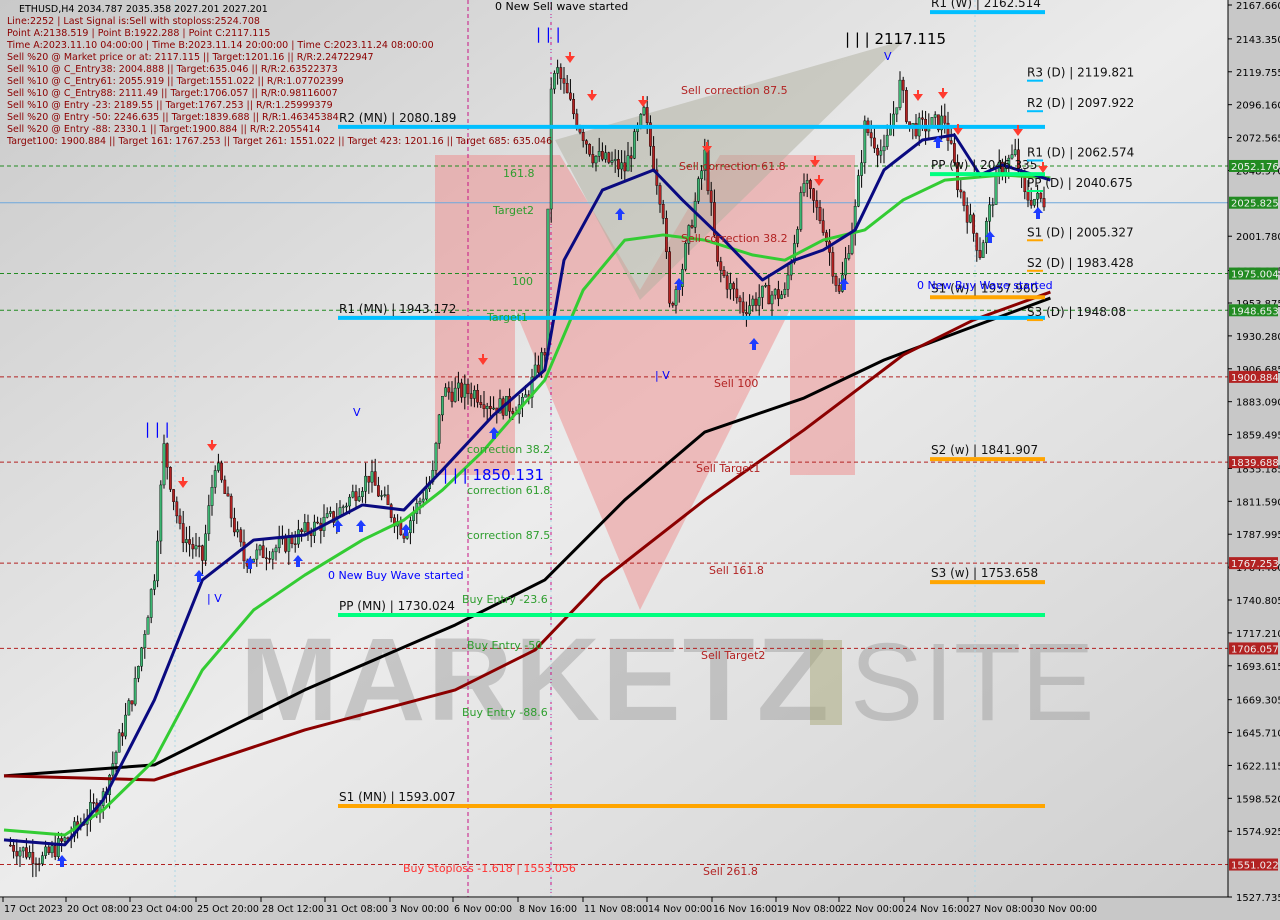  Describe the element at coordinates (1255, 275) in the screenshot. I see `price-tag-label: 1975.004` at that location.